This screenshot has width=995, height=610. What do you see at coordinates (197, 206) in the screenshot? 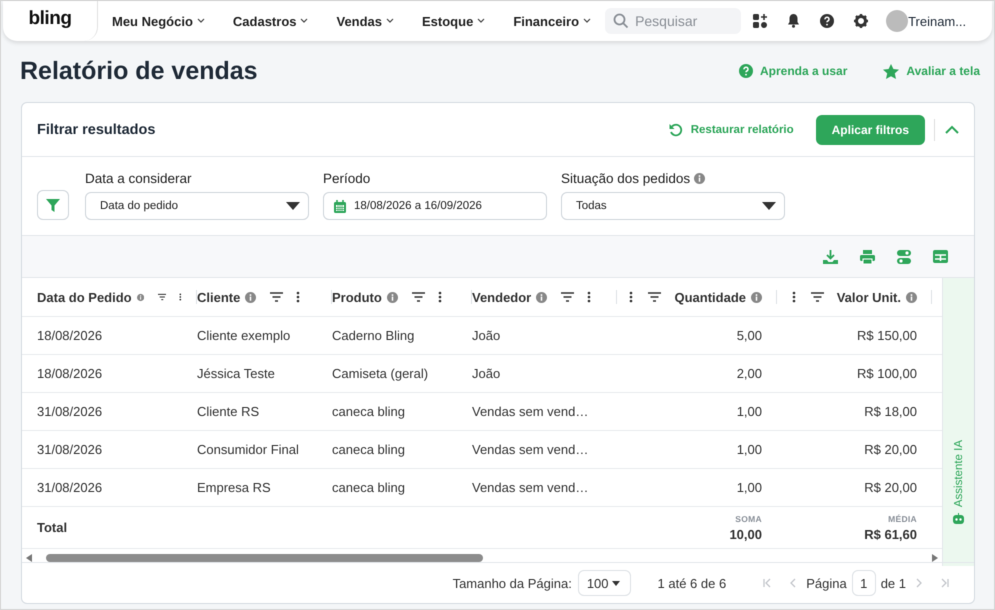
I see `select-field: Data do pedido` at bounding box center [197, 206].